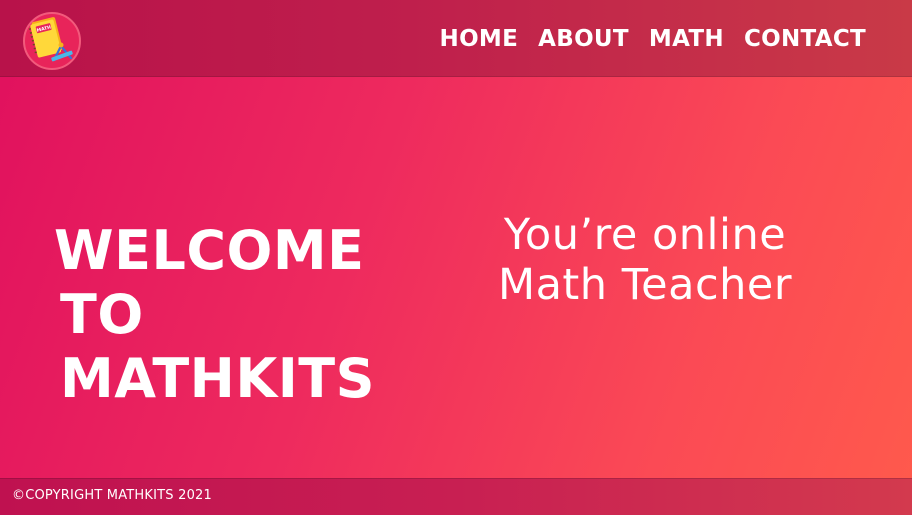 This screenshot has height=515, width=914. I want to click on site-logo: MATH, so click(52, 39).